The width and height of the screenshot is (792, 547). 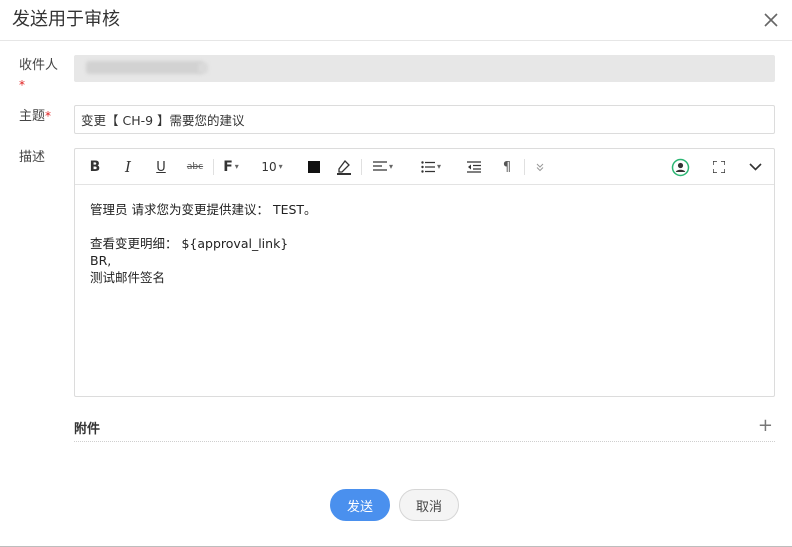 What do you see at coordinates (66, 19) in the screenshot?
I see `dialog-title: 发送用于审核` at bounding box center [66, 19].